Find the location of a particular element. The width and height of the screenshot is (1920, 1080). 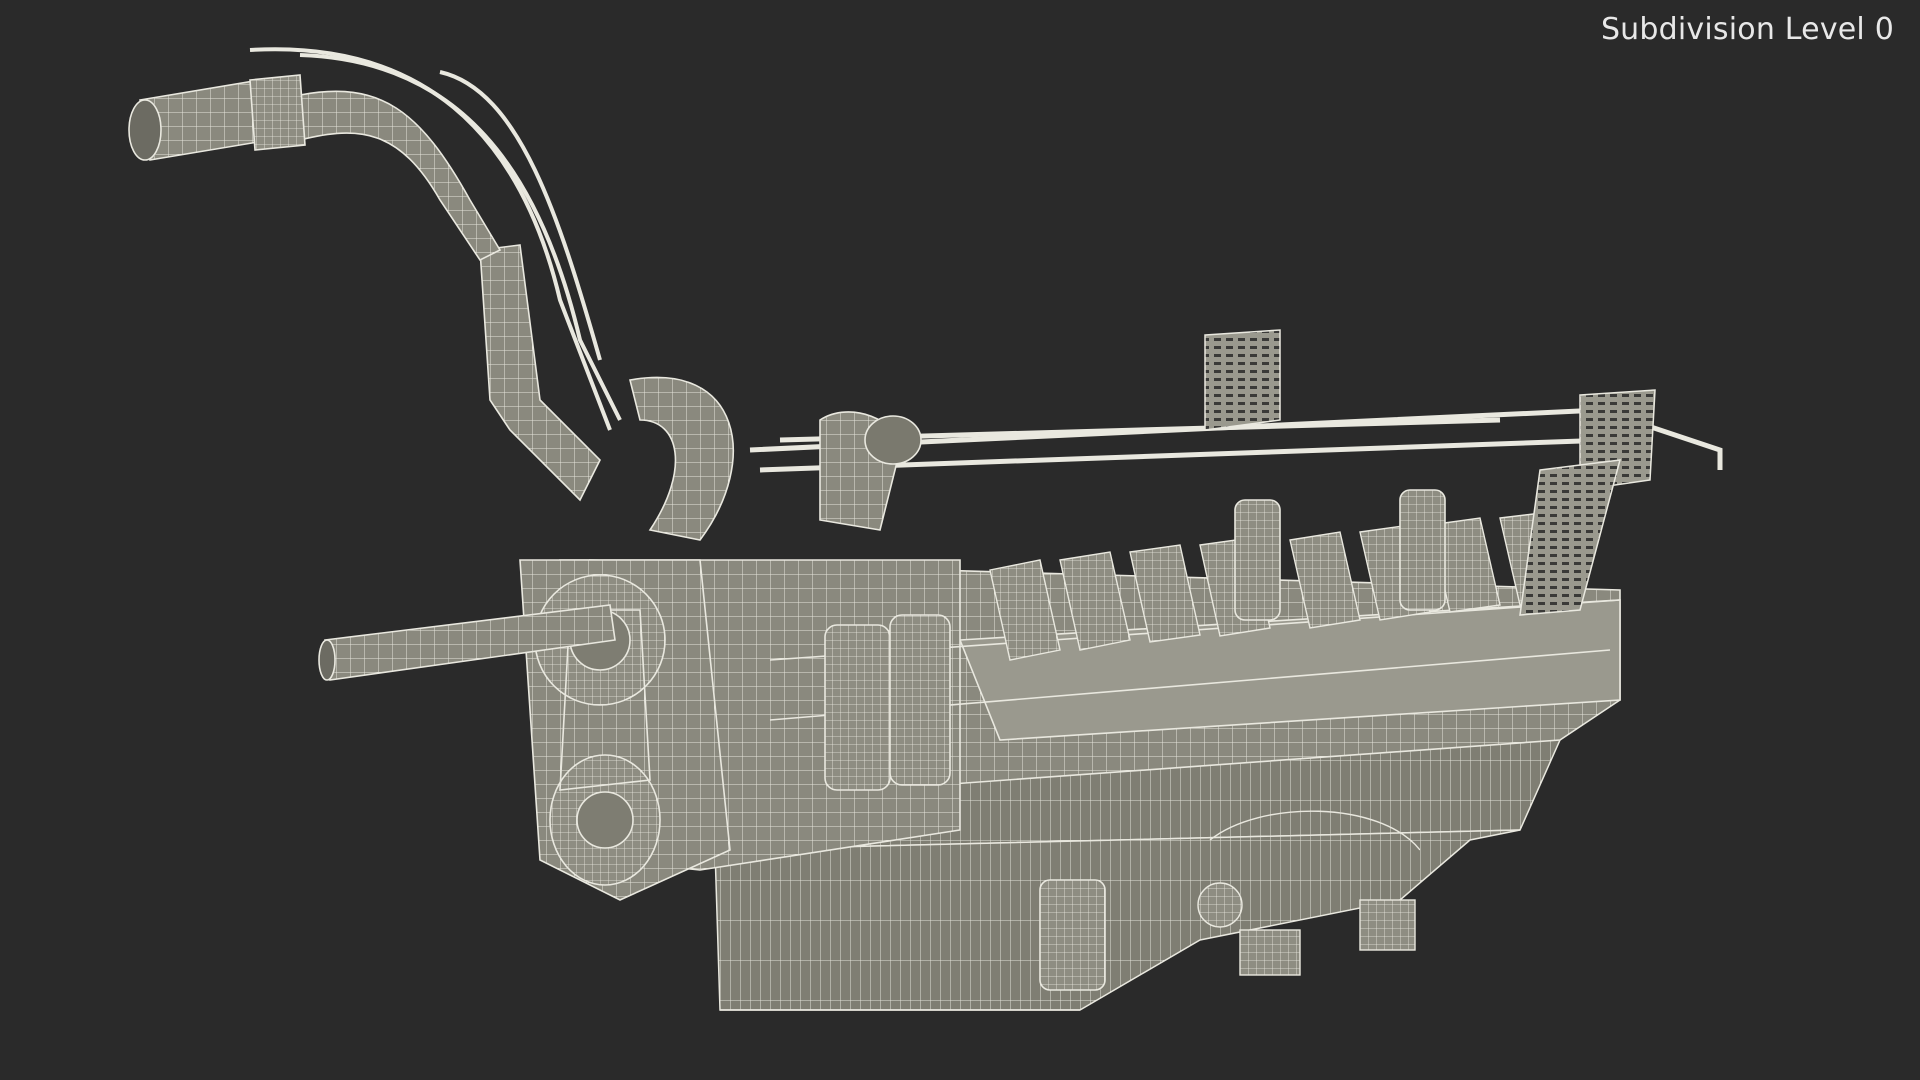

intake-ducts is located at coordinates (775, 458).